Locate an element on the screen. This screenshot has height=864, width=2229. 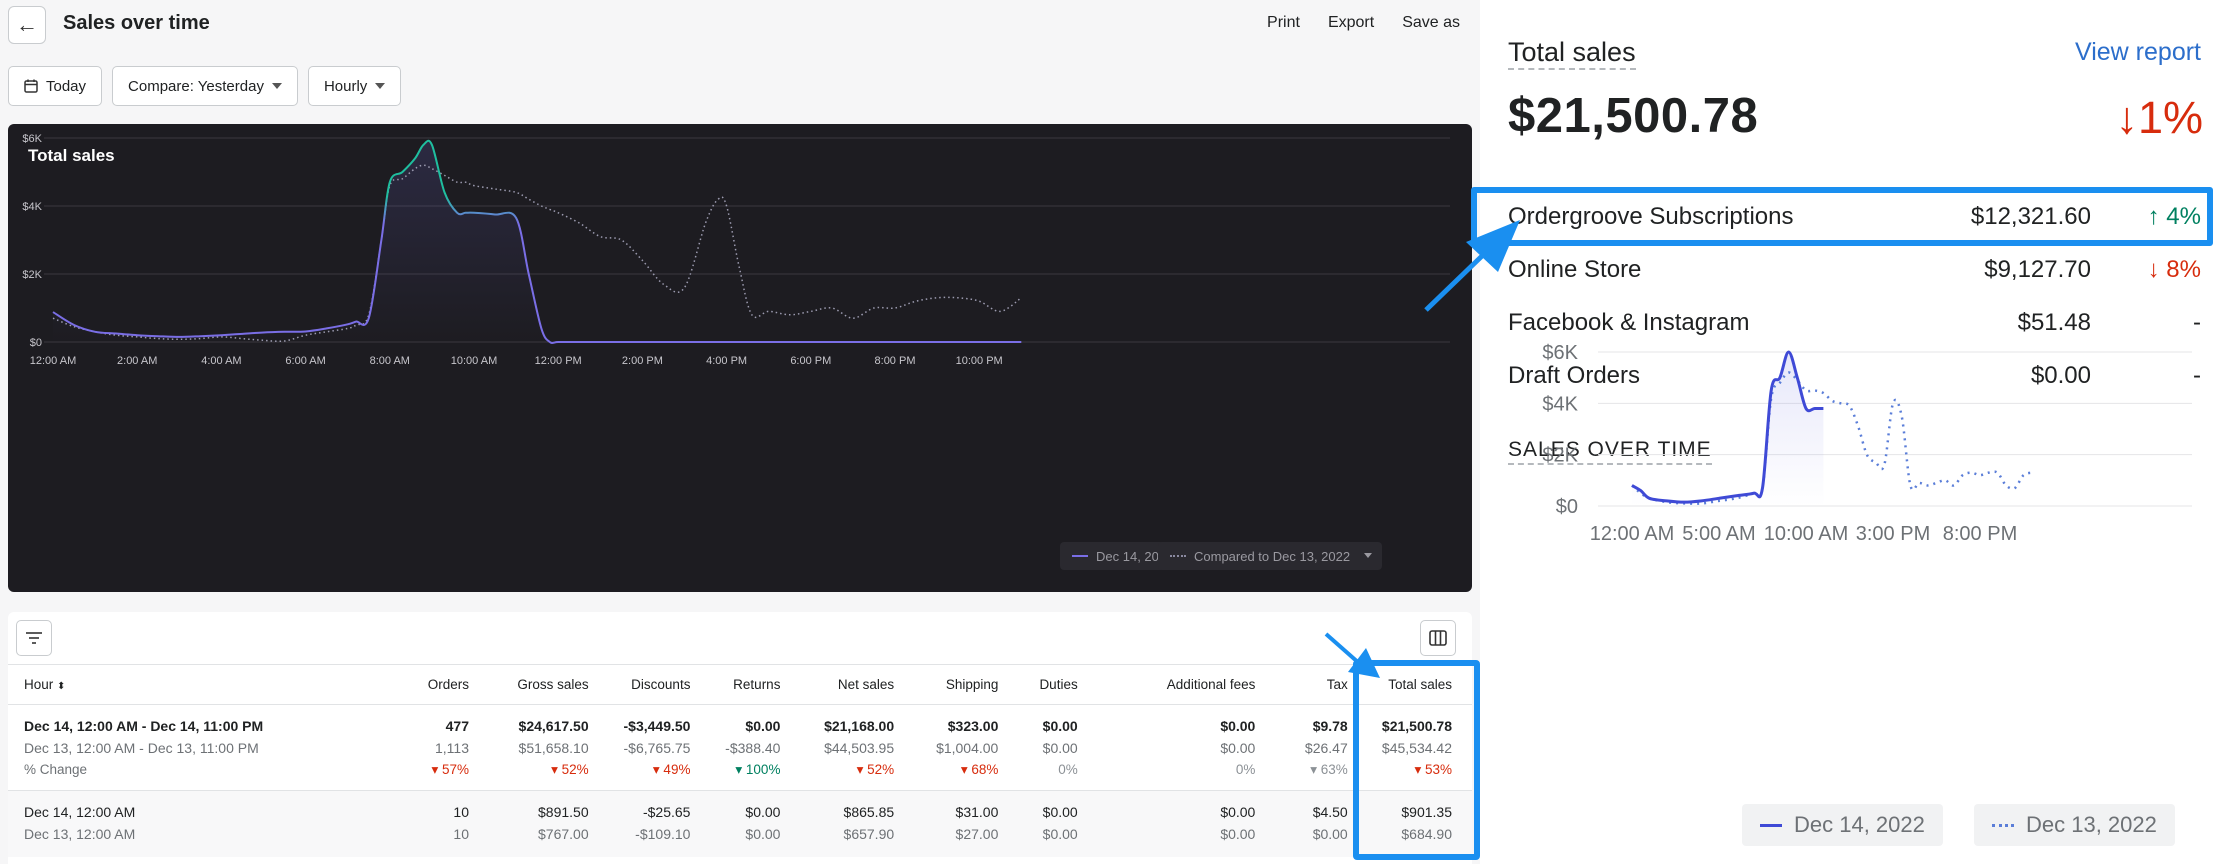
sort-icon: ⬍ is located at coordinates (61, 686).